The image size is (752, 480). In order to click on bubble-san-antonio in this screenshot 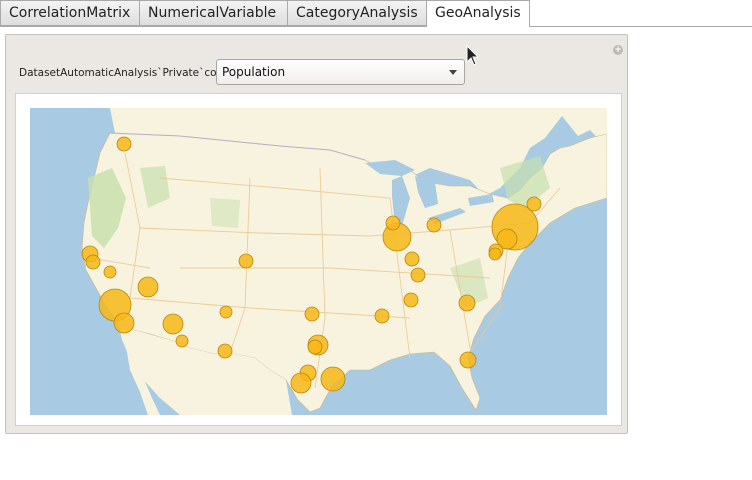, I will do `click(301, 383)`.